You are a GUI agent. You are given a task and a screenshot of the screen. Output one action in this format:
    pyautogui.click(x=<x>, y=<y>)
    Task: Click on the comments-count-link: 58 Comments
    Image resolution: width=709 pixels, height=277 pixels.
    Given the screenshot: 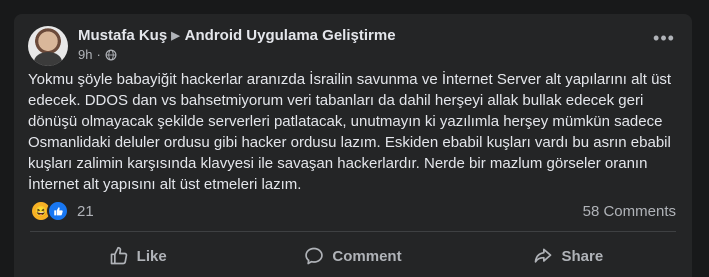 What is the action you would take?
    pyautogui.click(x=629, y=211)
    